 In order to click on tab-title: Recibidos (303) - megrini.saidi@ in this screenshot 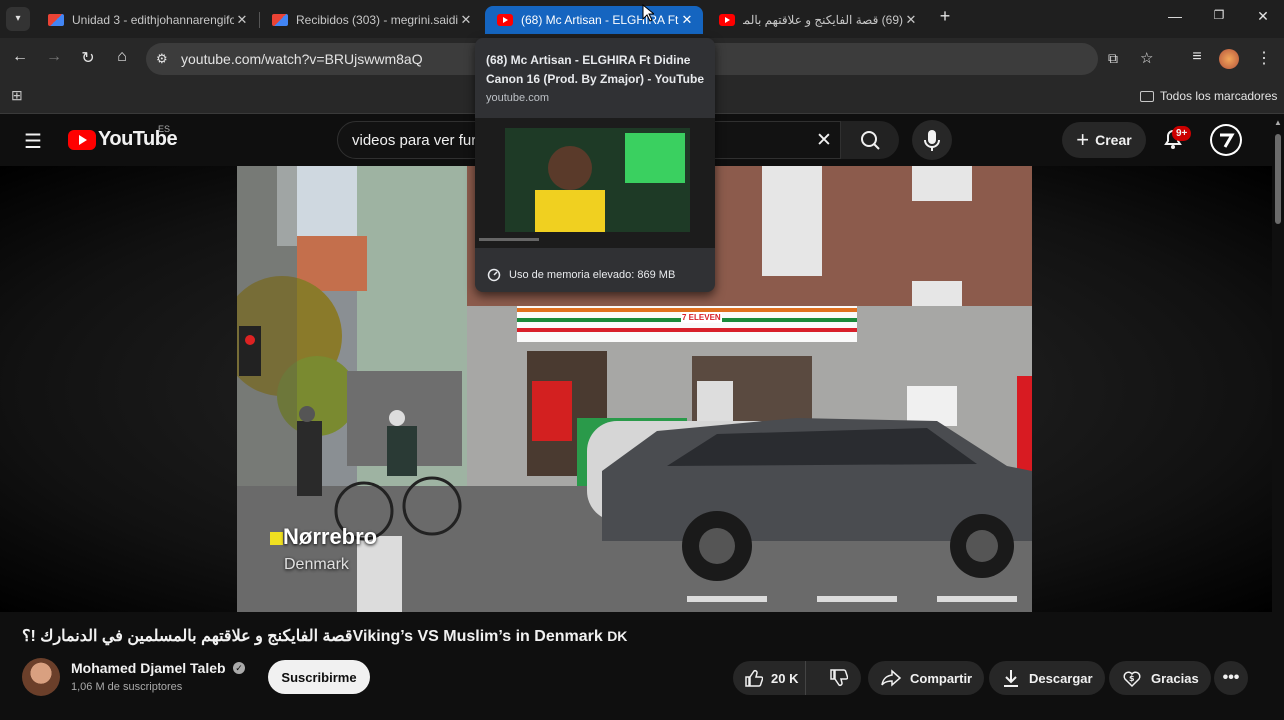, I will do `click(377, 20)`.